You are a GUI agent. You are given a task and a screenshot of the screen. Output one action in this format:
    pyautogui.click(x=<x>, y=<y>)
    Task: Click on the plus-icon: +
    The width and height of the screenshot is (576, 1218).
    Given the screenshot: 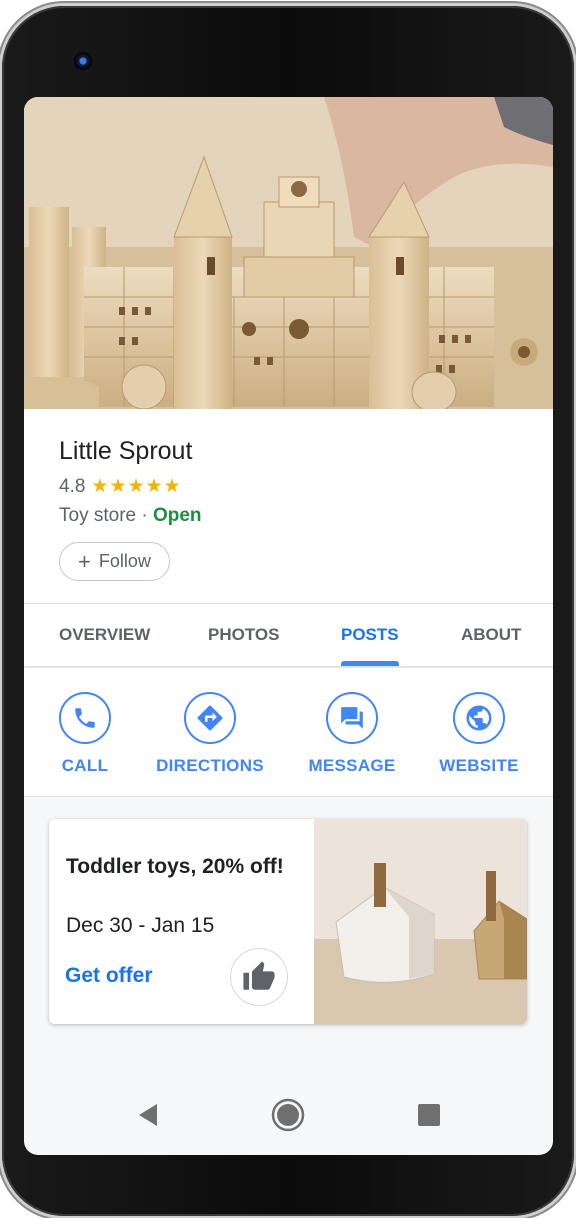 What is the action you would take?
    pyautogui.click(x=84, y=561)
    